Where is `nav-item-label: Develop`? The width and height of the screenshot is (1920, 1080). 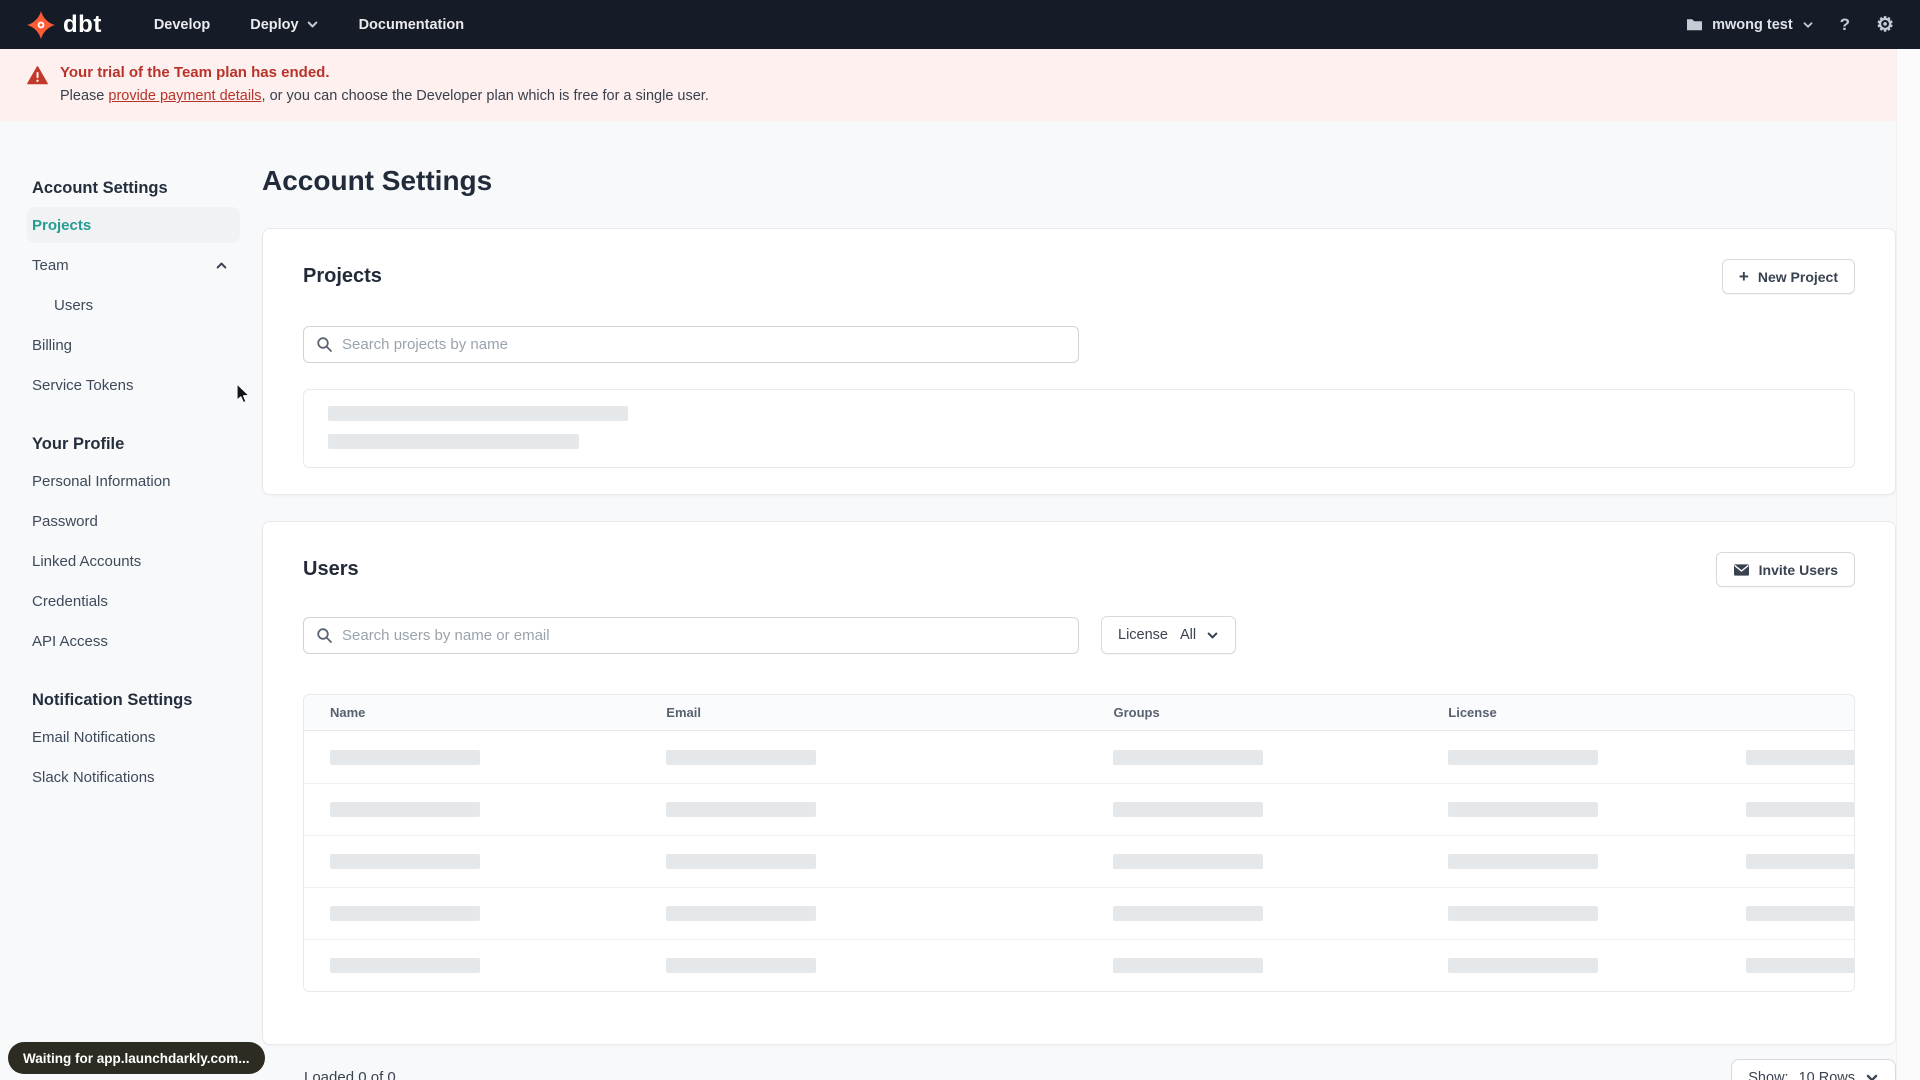
nav-item-label: Develop is located at coordinates (182, 24).